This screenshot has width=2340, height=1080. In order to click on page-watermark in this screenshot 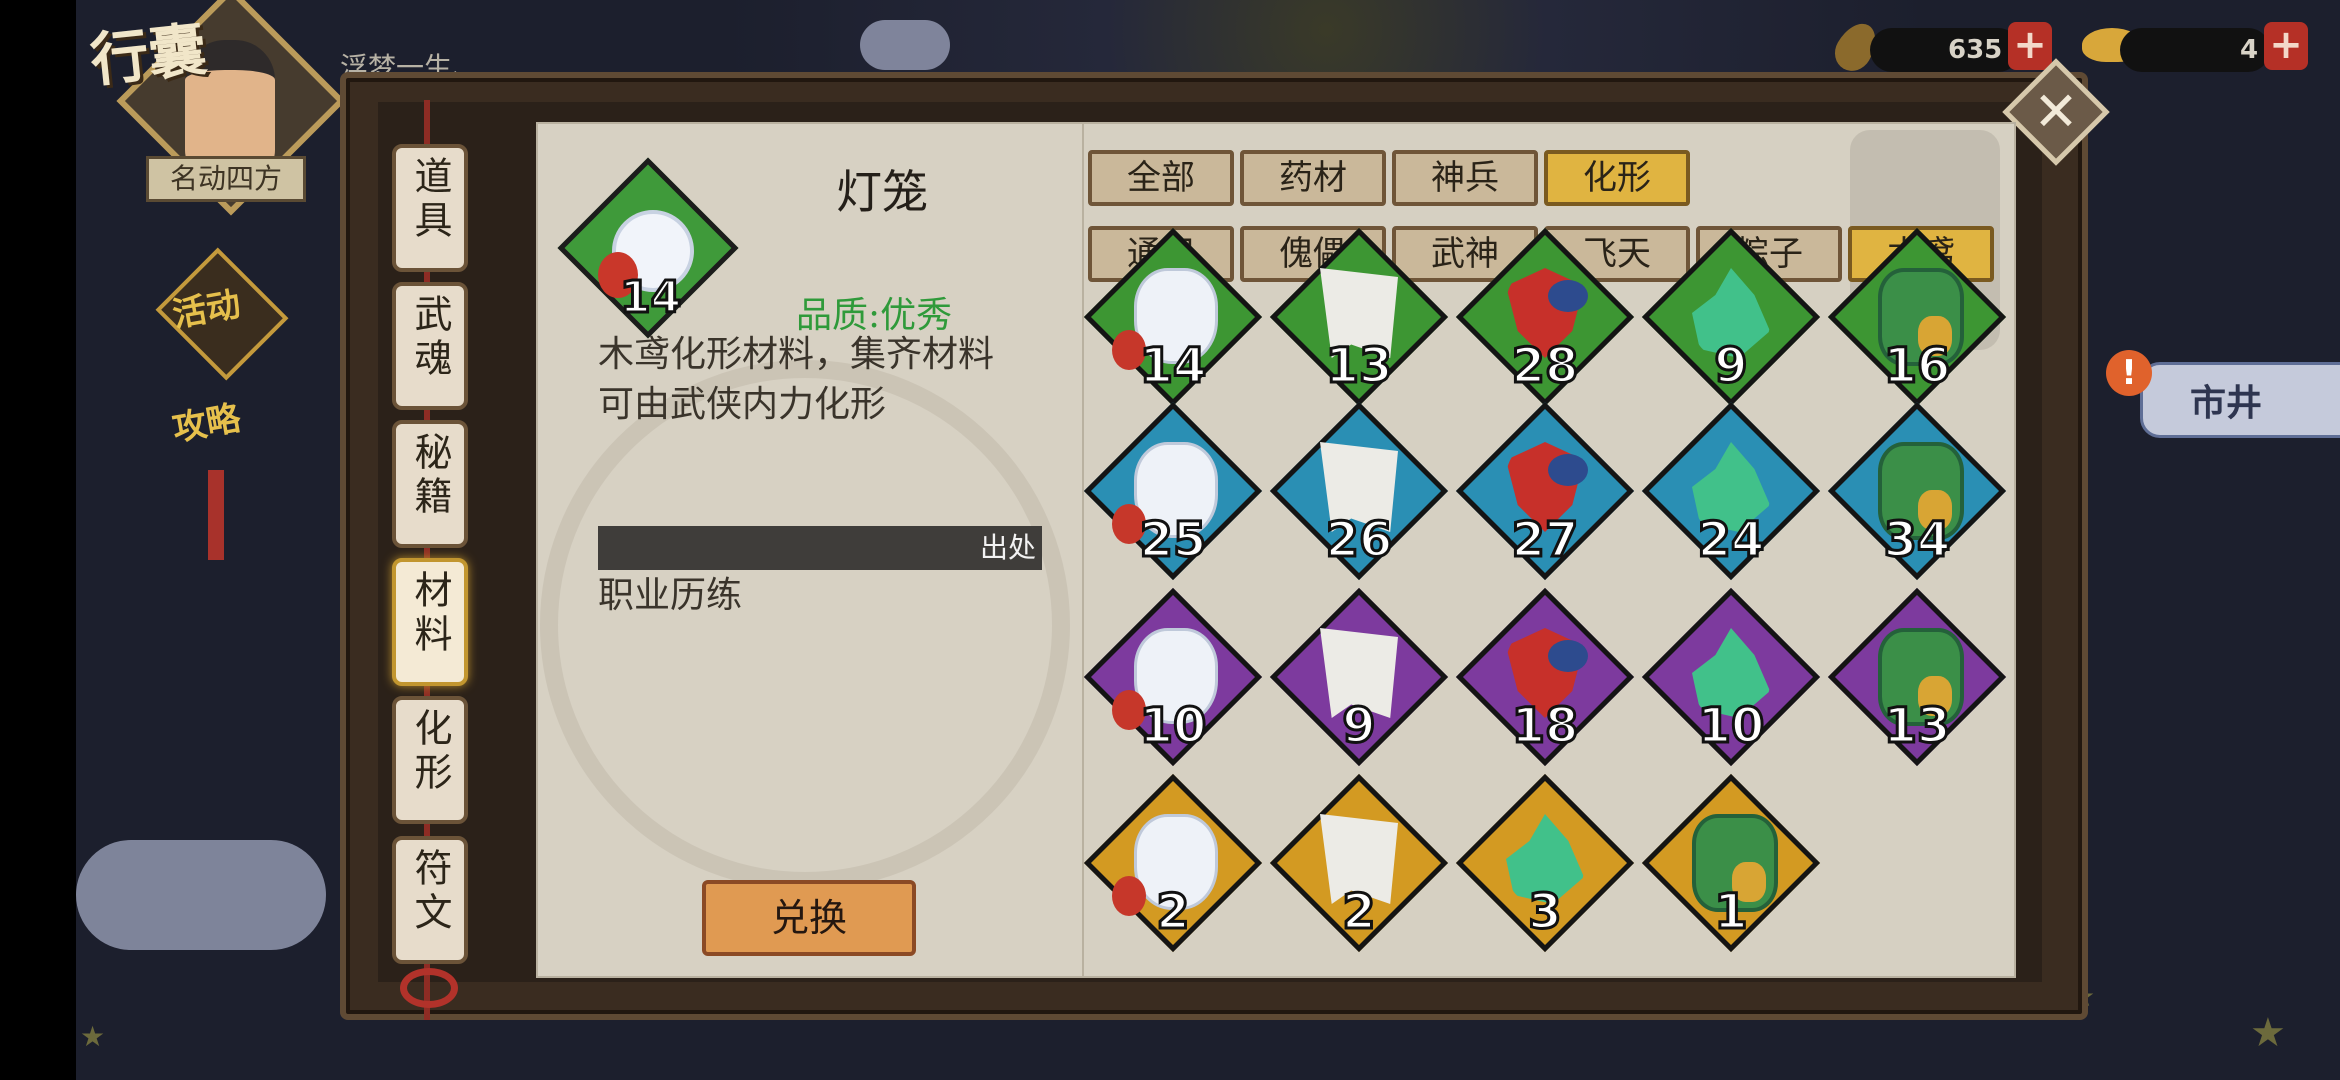, I will do `click(805, 625)`.